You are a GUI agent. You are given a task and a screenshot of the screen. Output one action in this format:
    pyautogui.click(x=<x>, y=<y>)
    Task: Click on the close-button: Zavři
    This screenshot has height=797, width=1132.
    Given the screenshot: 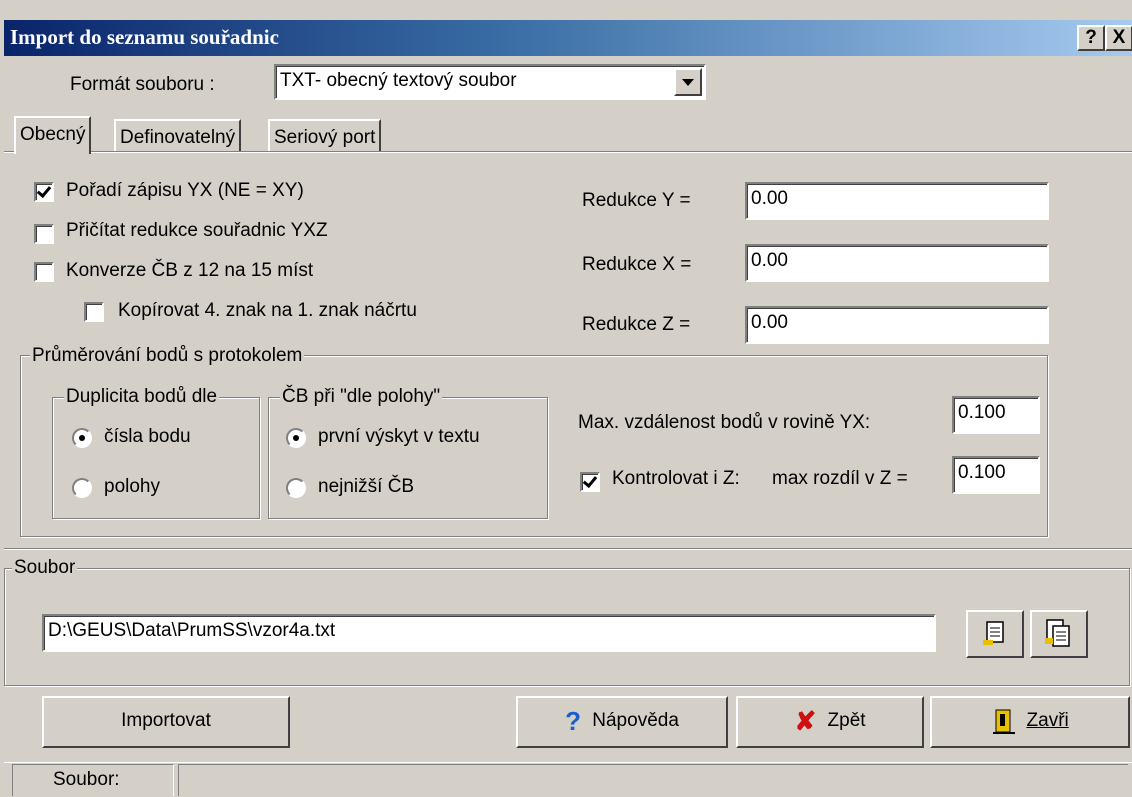 What is the action you would take?
    pyautogui.click(x=1030, y=722)
    